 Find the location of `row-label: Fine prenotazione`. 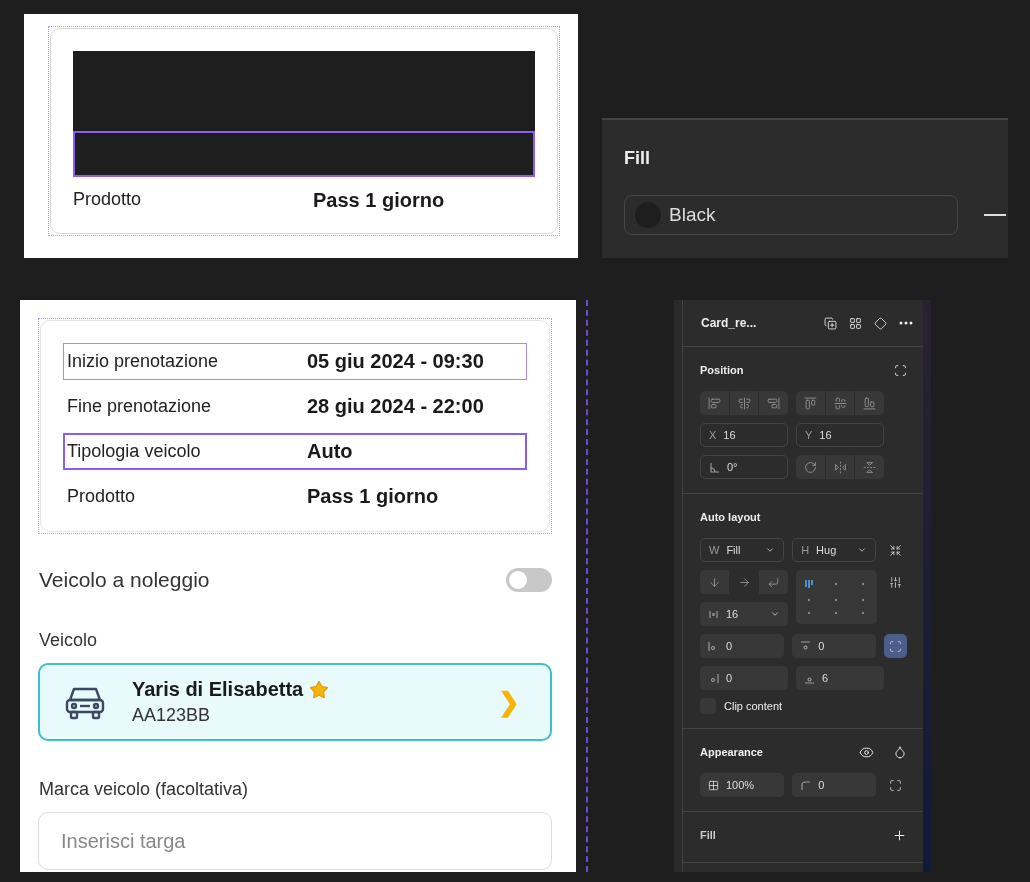

row-label: Fine prenotazione is located at coordinates (140, 406).